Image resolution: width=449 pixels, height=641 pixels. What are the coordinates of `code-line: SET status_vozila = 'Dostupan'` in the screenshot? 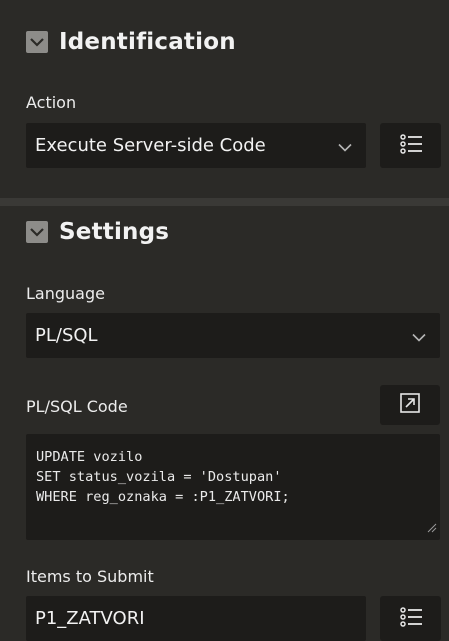 It's located at (159, 477).